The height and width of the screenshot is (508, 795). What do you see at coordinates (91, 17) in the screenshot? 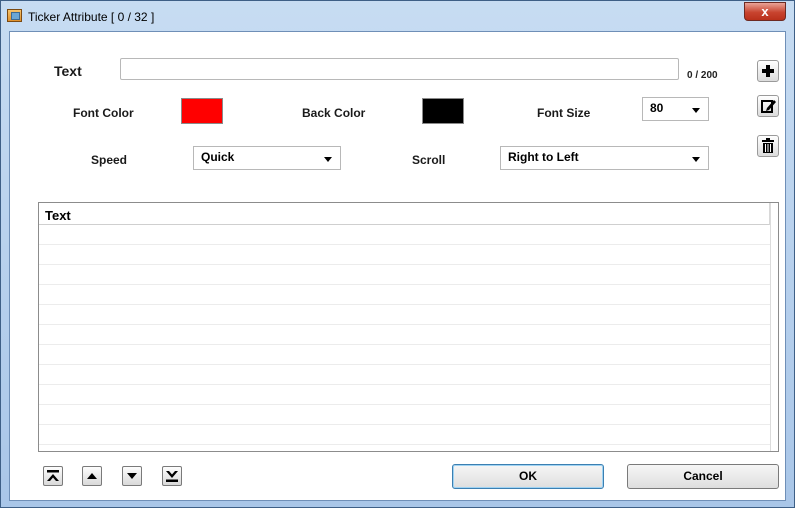
I see `window-title: Ticker Attribute [ 0 / 32 ]` at bounding box center [91, 17].